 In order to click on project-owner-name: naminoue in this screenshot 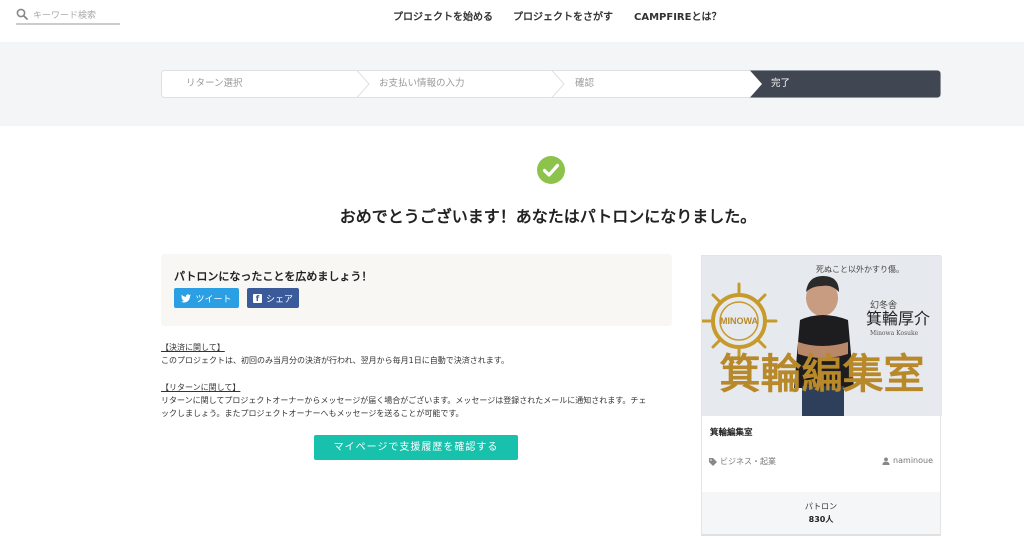, I will do `click(913, 460)`.